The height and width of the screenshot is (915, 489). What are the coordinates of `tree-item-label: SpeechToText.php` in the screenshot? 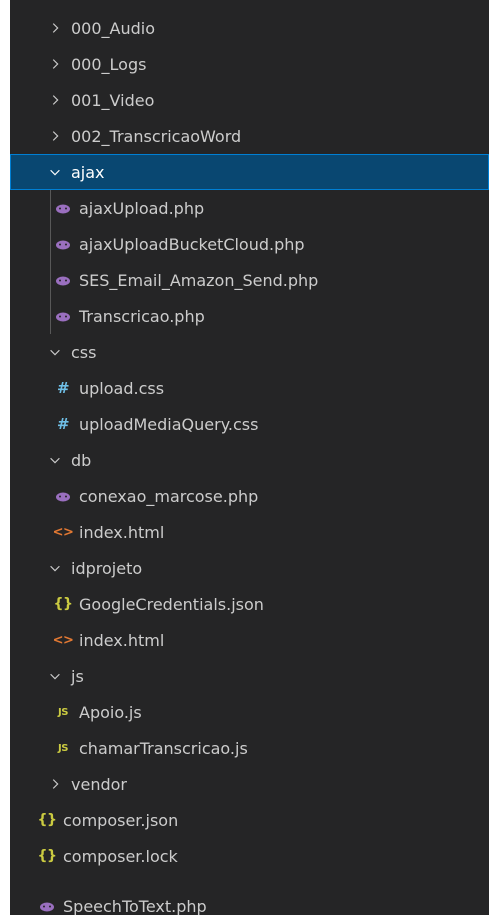 It's located at (135, 905).